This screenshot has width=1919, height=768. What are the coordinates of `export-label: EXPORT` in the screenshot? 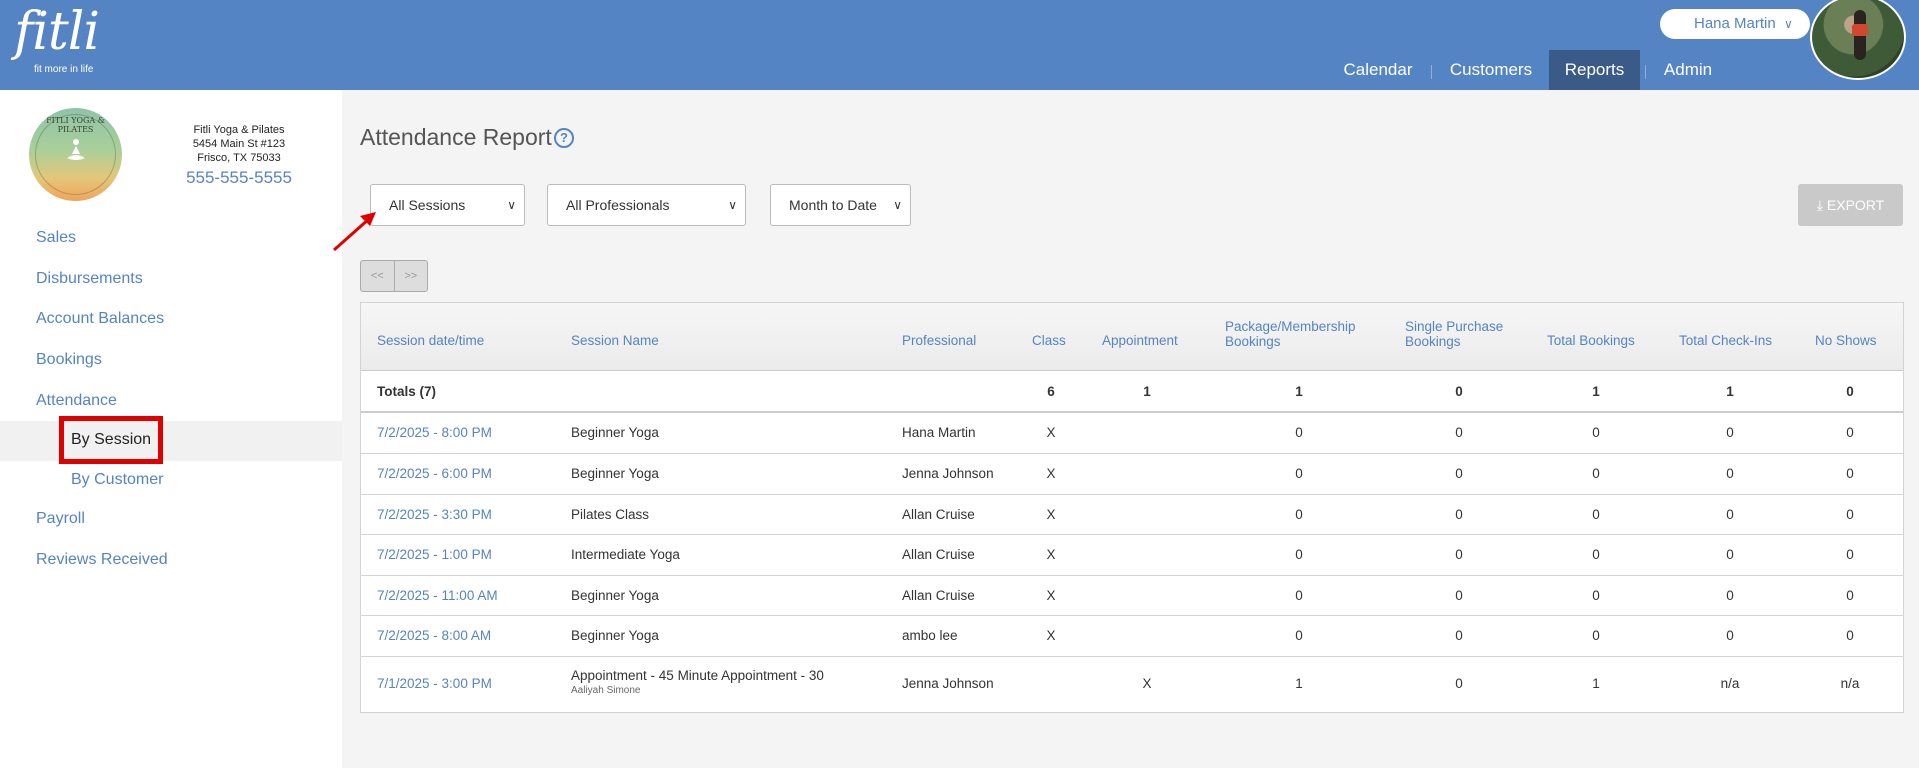 It's located at (1855, 205).